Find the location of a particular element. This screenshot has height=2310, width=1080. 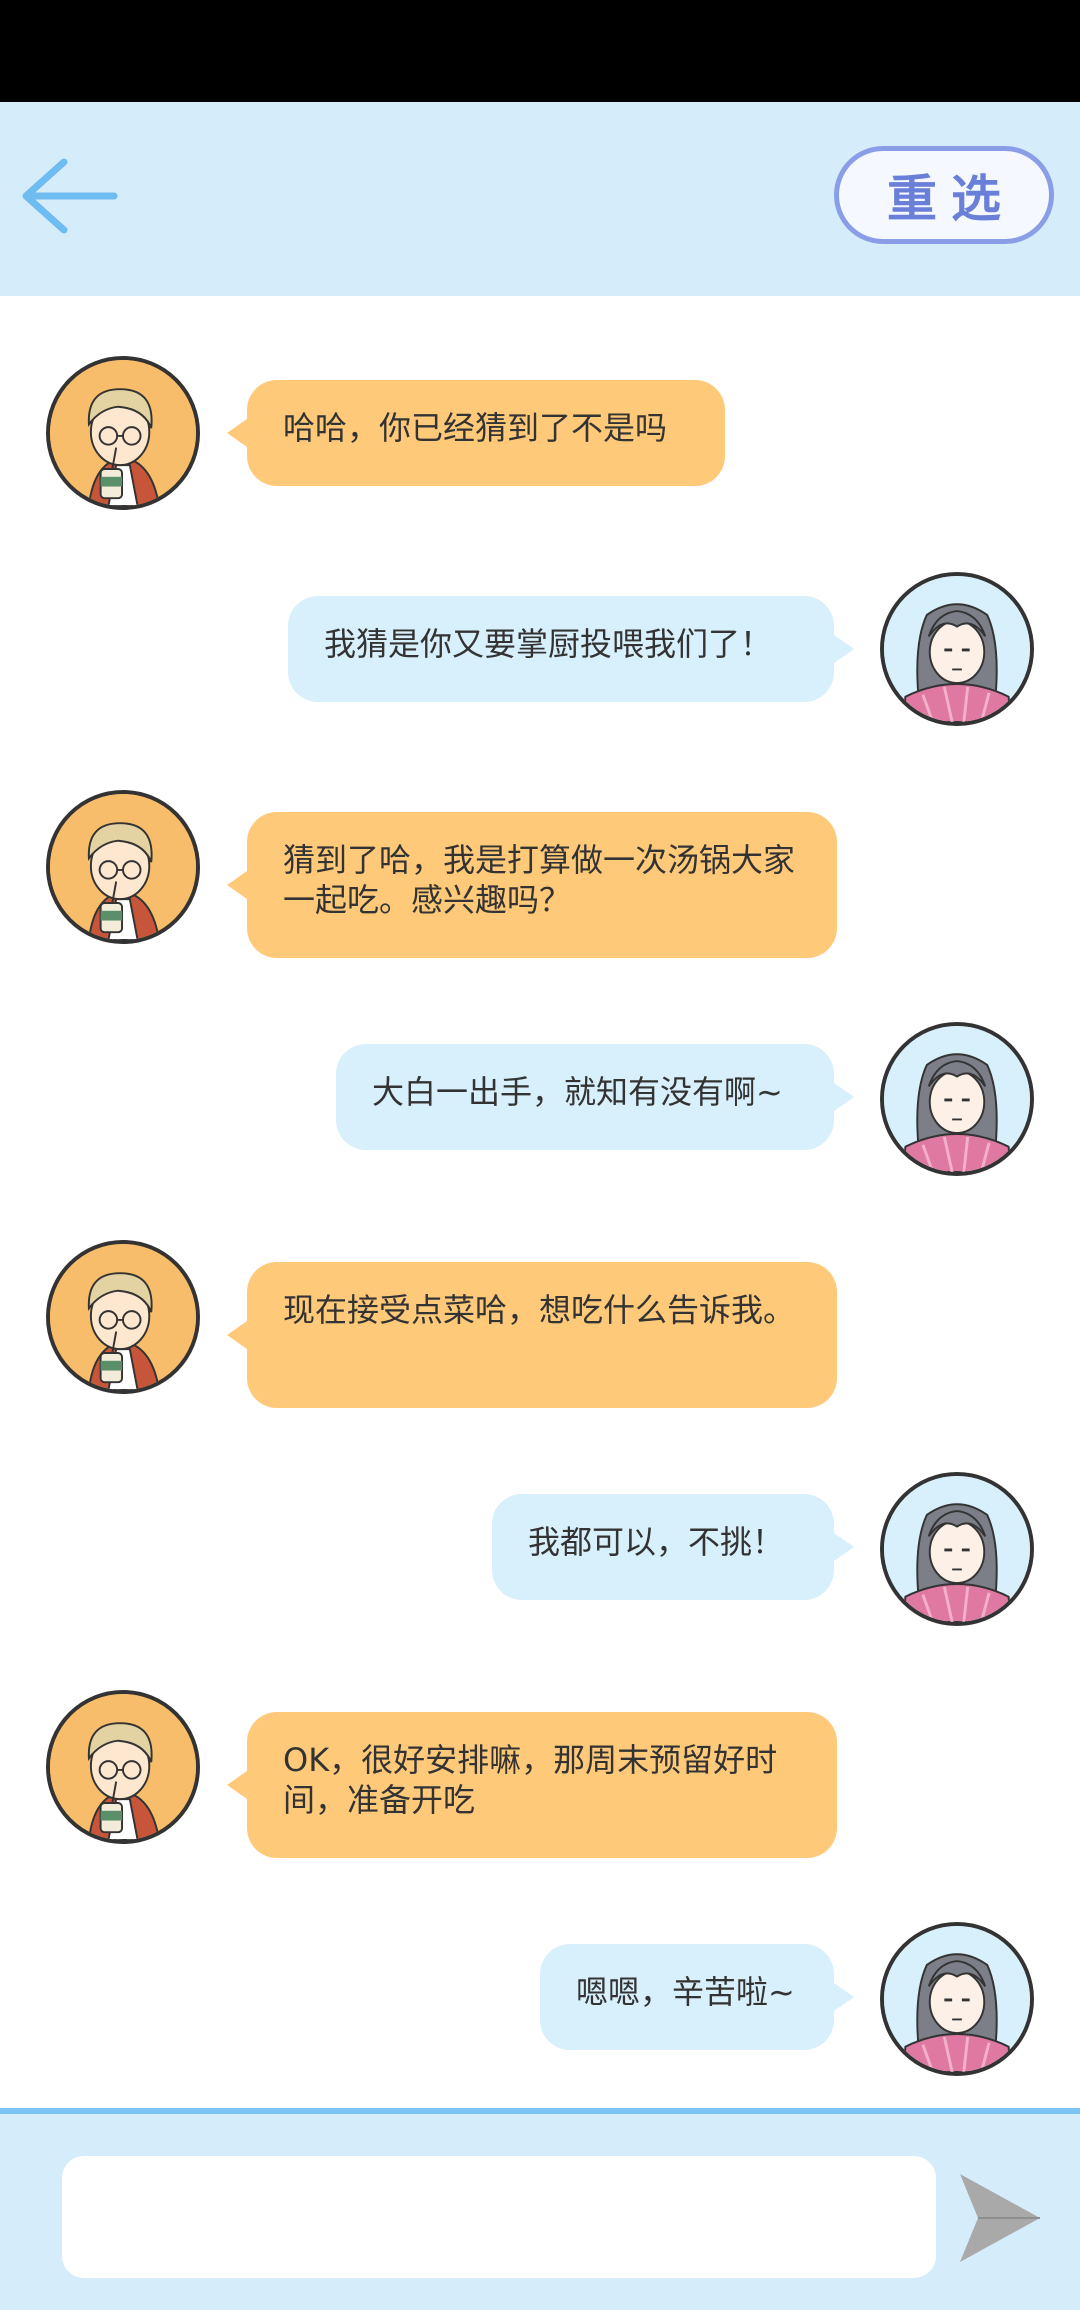

message-row: 猜到了哈，我是打算做一次汤锅大家一起吃。感兴趣吗？ is located at coordinates (540, 874).